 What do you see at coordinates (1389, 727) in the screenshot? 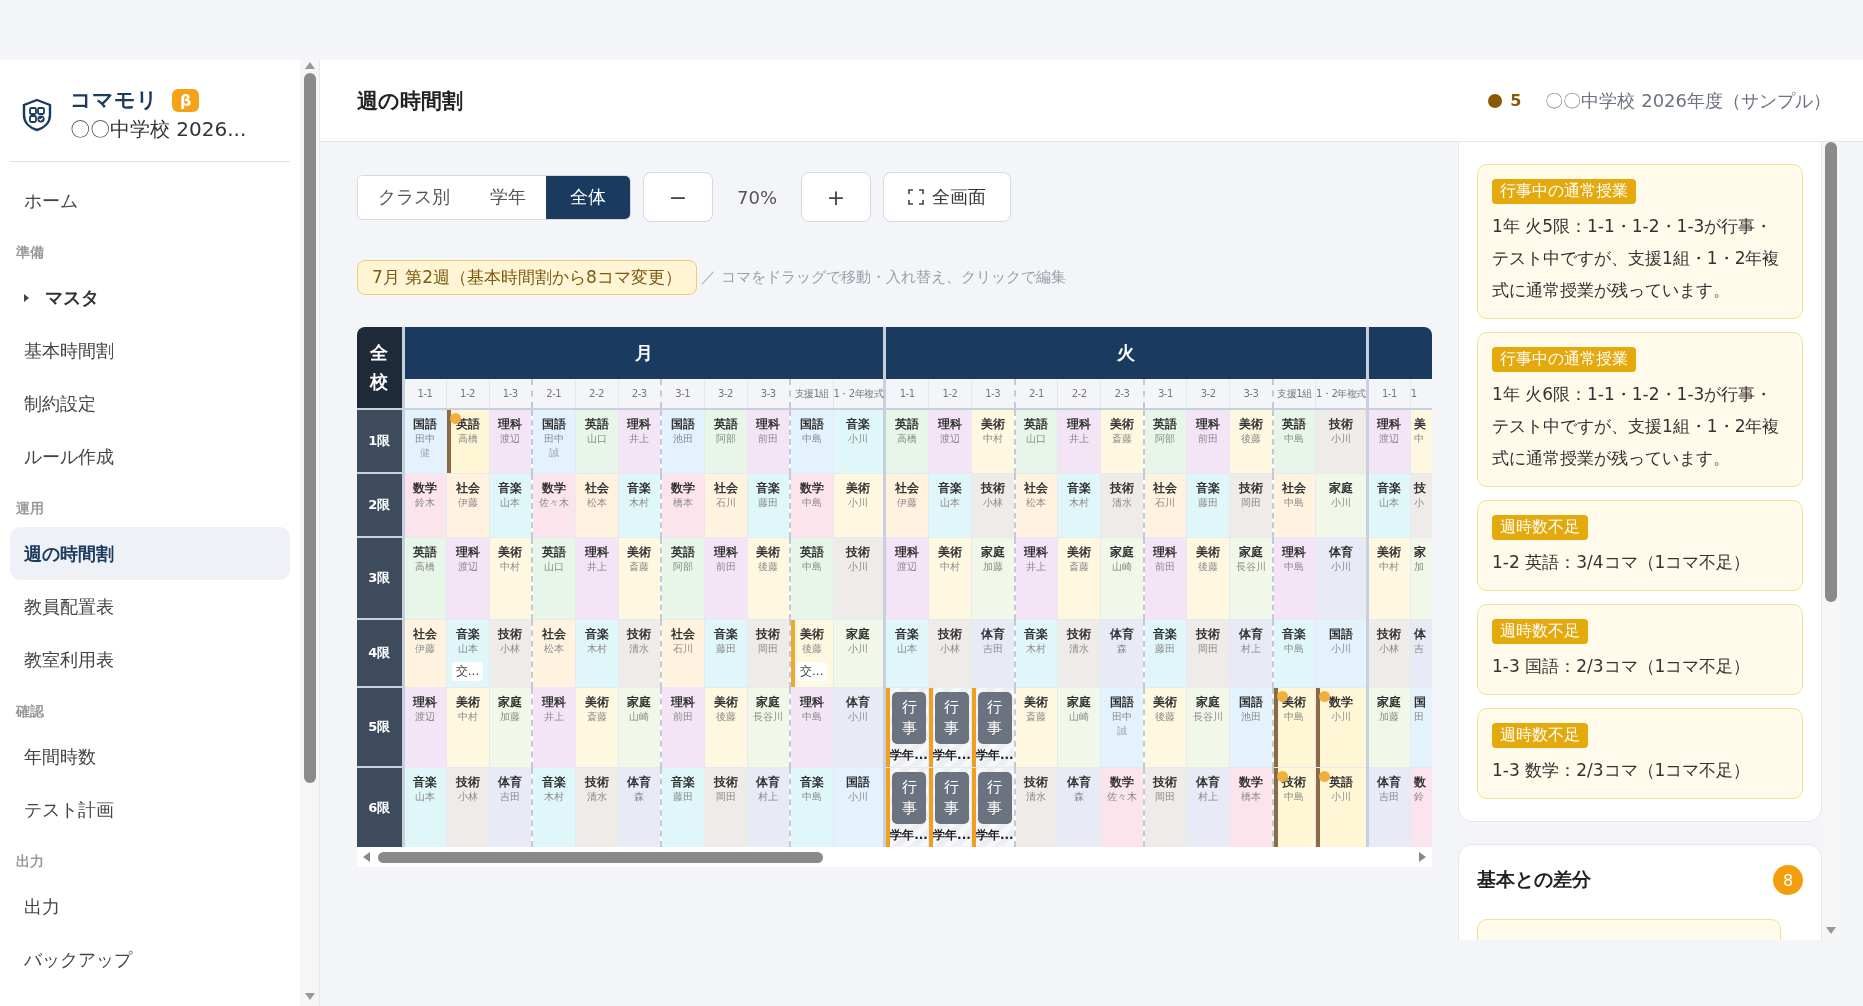
I see `timetable-cell: 家庭 加藤` at bounding box center [1389, 727].